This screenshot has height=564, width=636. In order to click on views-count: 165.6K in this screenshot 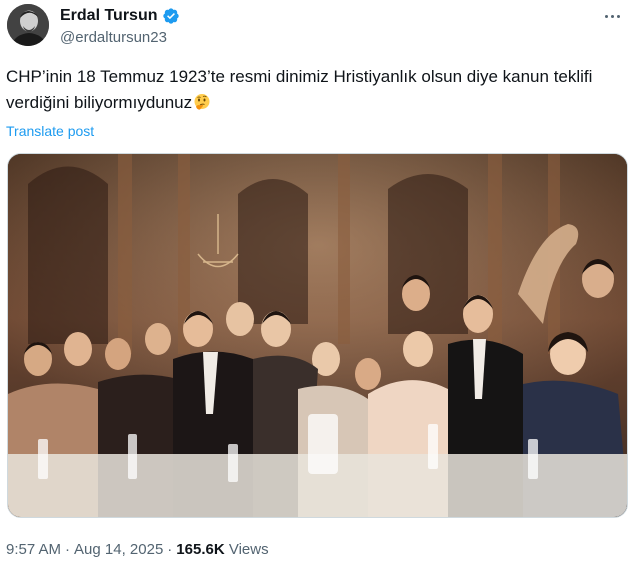, I will do `click(200, 549)`.